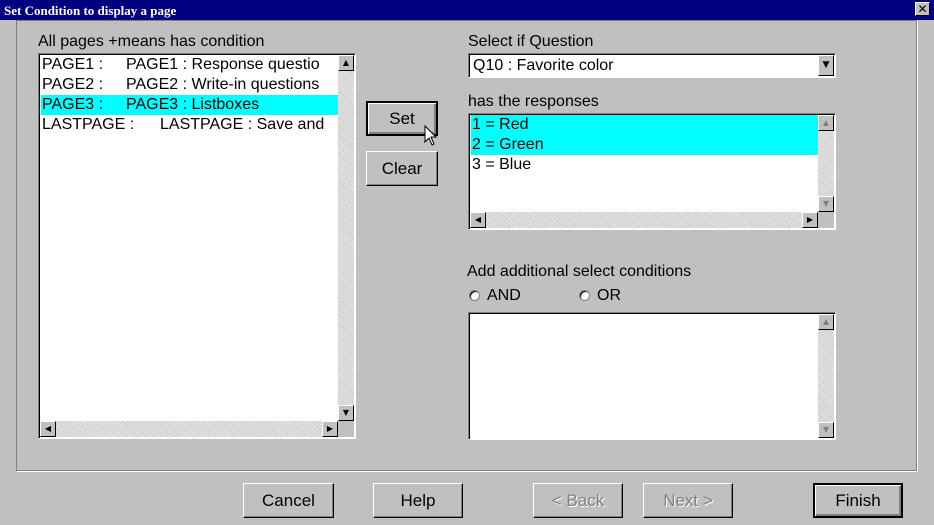  What do you see at coordinates (644, 220) in the screenshot?
I see `responses-horizontal-scrollbar: ◀ ▶` at bounding box center [644, 220].